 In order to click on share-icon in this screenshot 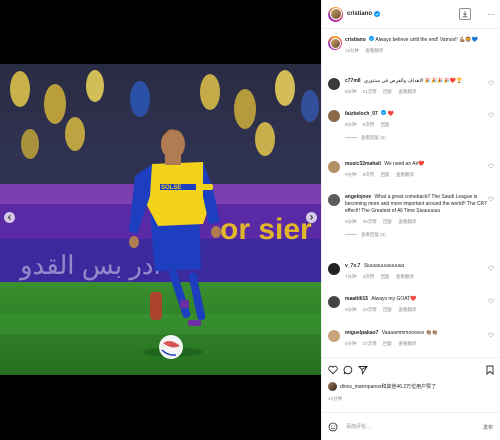, I will do `click(363, 370)`.